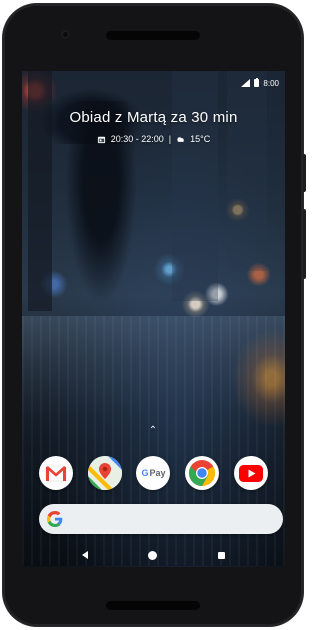  I want to click on gmail-icon, so click(56, 473).